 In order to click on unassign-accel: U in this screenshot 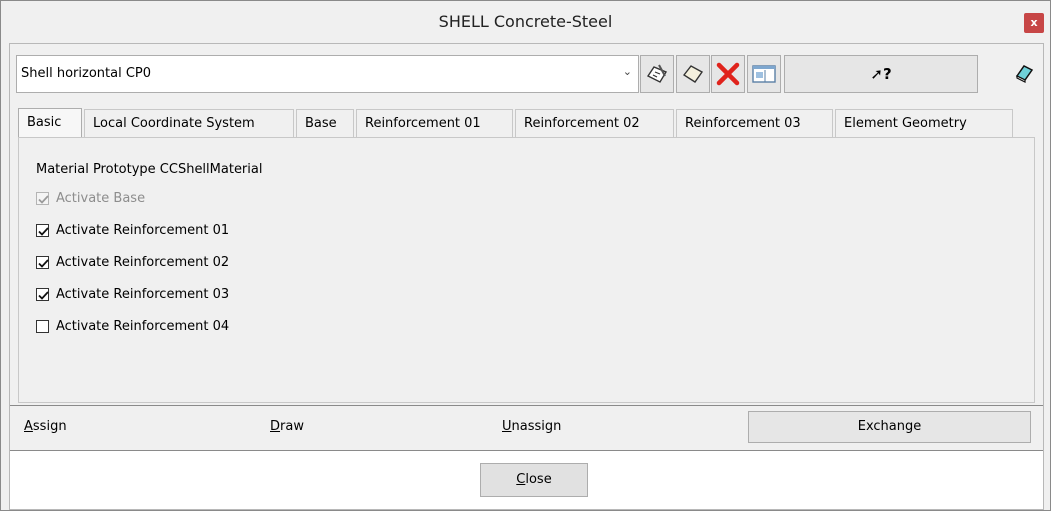, I will do `click(507, 426)`.